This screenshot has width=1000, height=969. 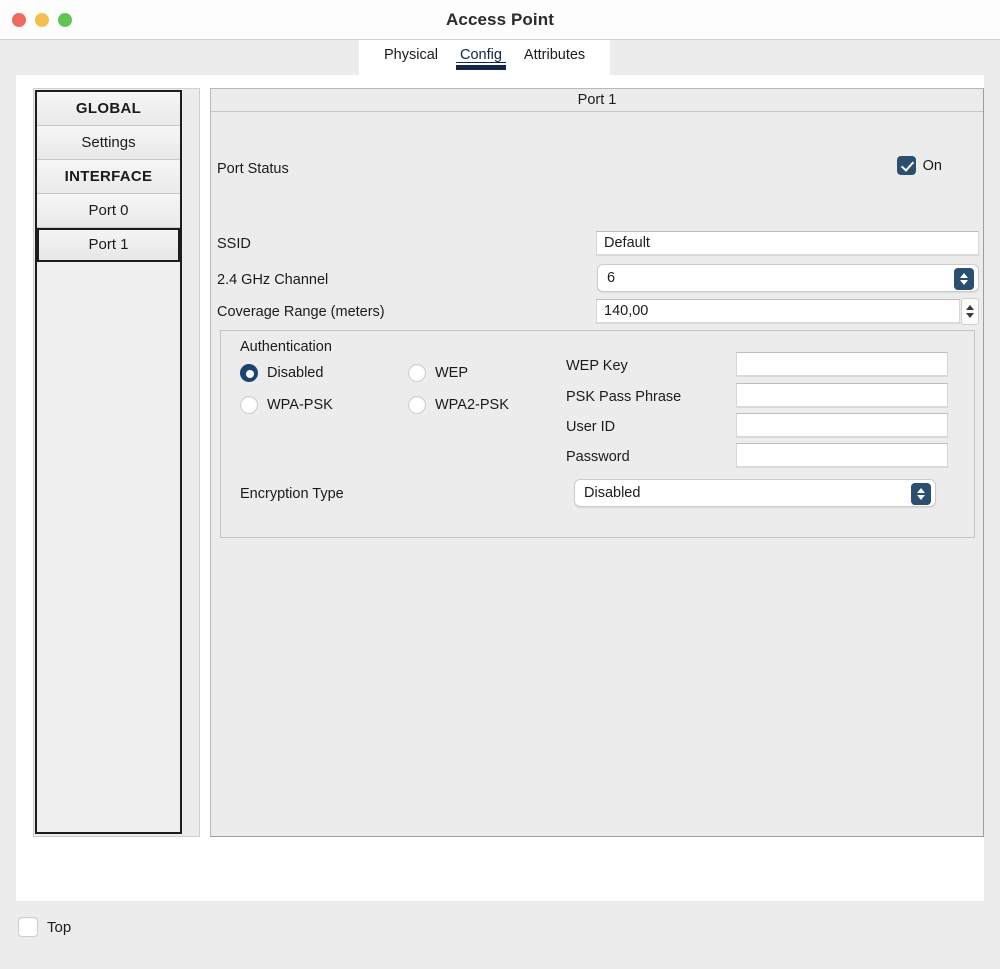 What do you see at coordinates (295, 373) in the screenshot?
I see `radio-disabled-label: Disabled` at bounding box center [295, 373].